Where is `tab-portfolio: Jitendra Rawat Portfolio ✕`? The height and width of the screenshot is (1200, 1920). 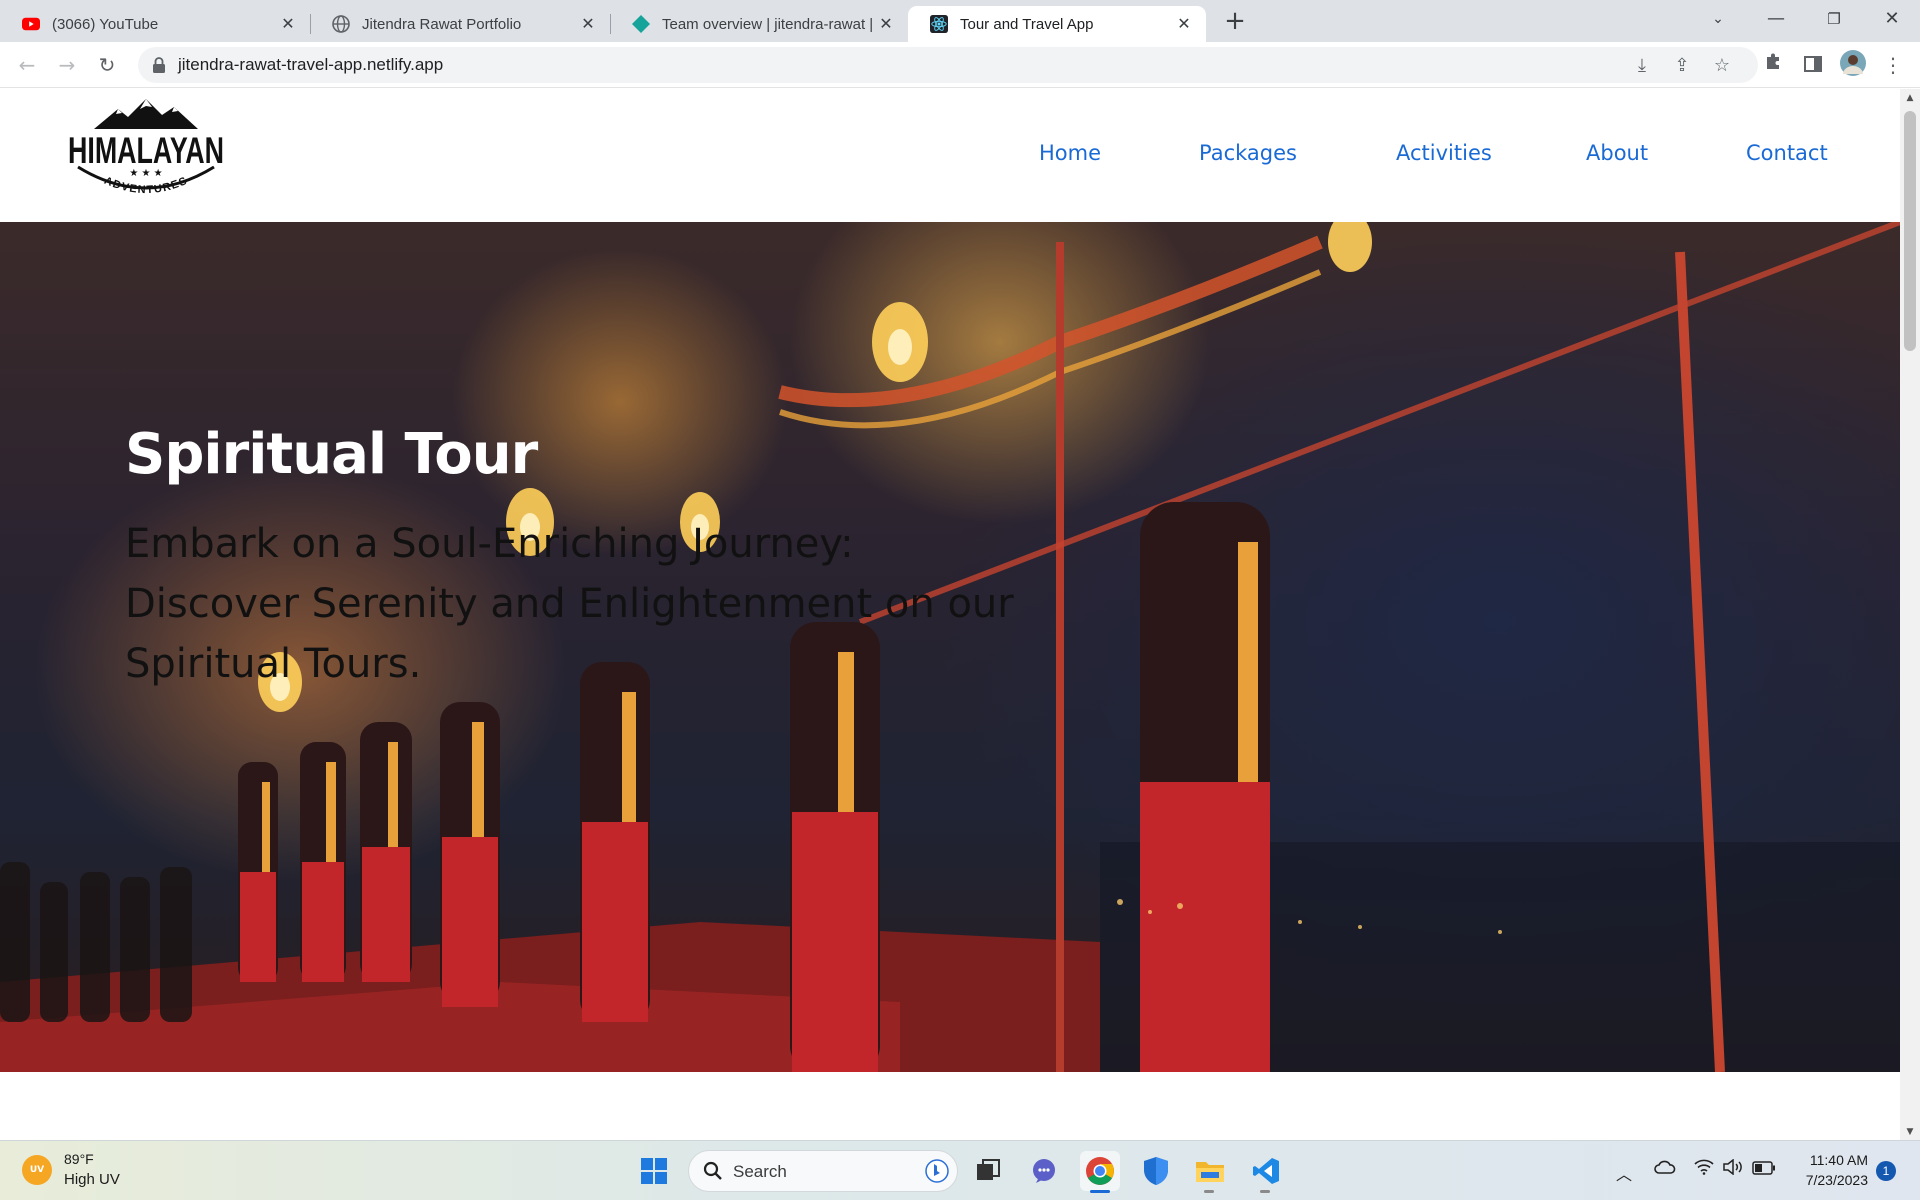
tab-portfolio: Jitendra Rawat Portfolio ✕ is located at coordinates (460, 24).